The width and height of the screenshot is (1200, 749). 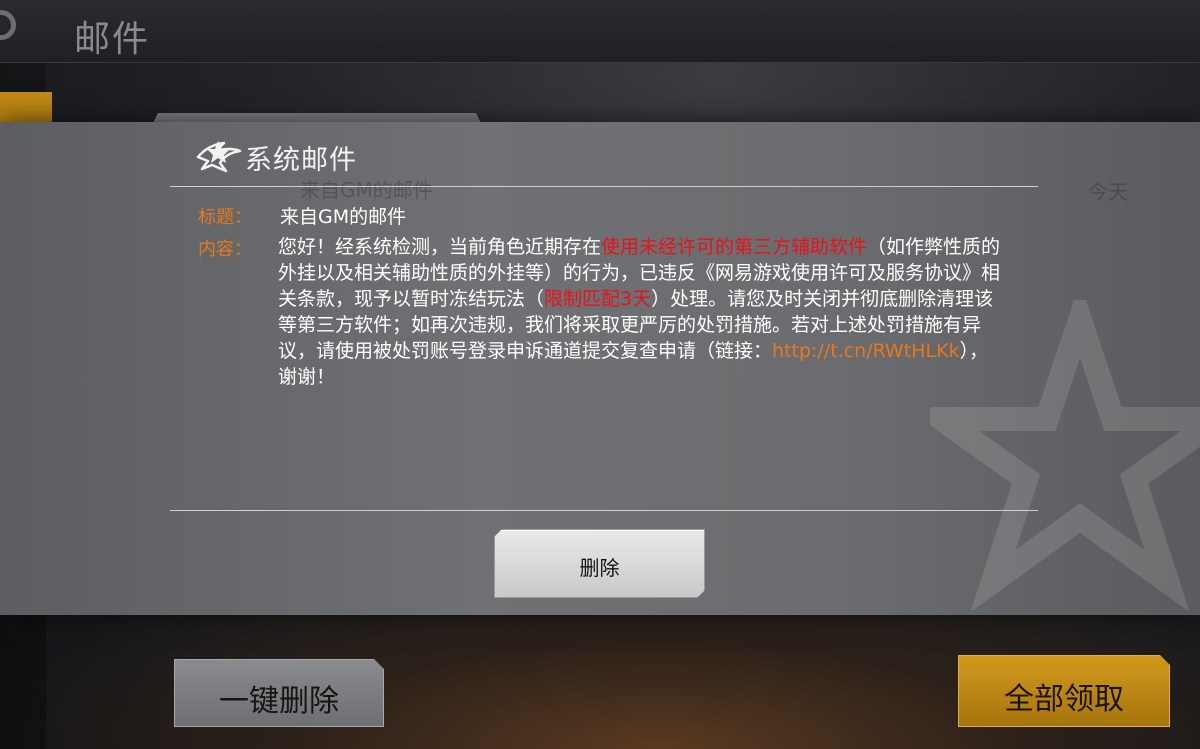 I want to click on delete-all-label: 一键删除, so click(x=279, y=701).